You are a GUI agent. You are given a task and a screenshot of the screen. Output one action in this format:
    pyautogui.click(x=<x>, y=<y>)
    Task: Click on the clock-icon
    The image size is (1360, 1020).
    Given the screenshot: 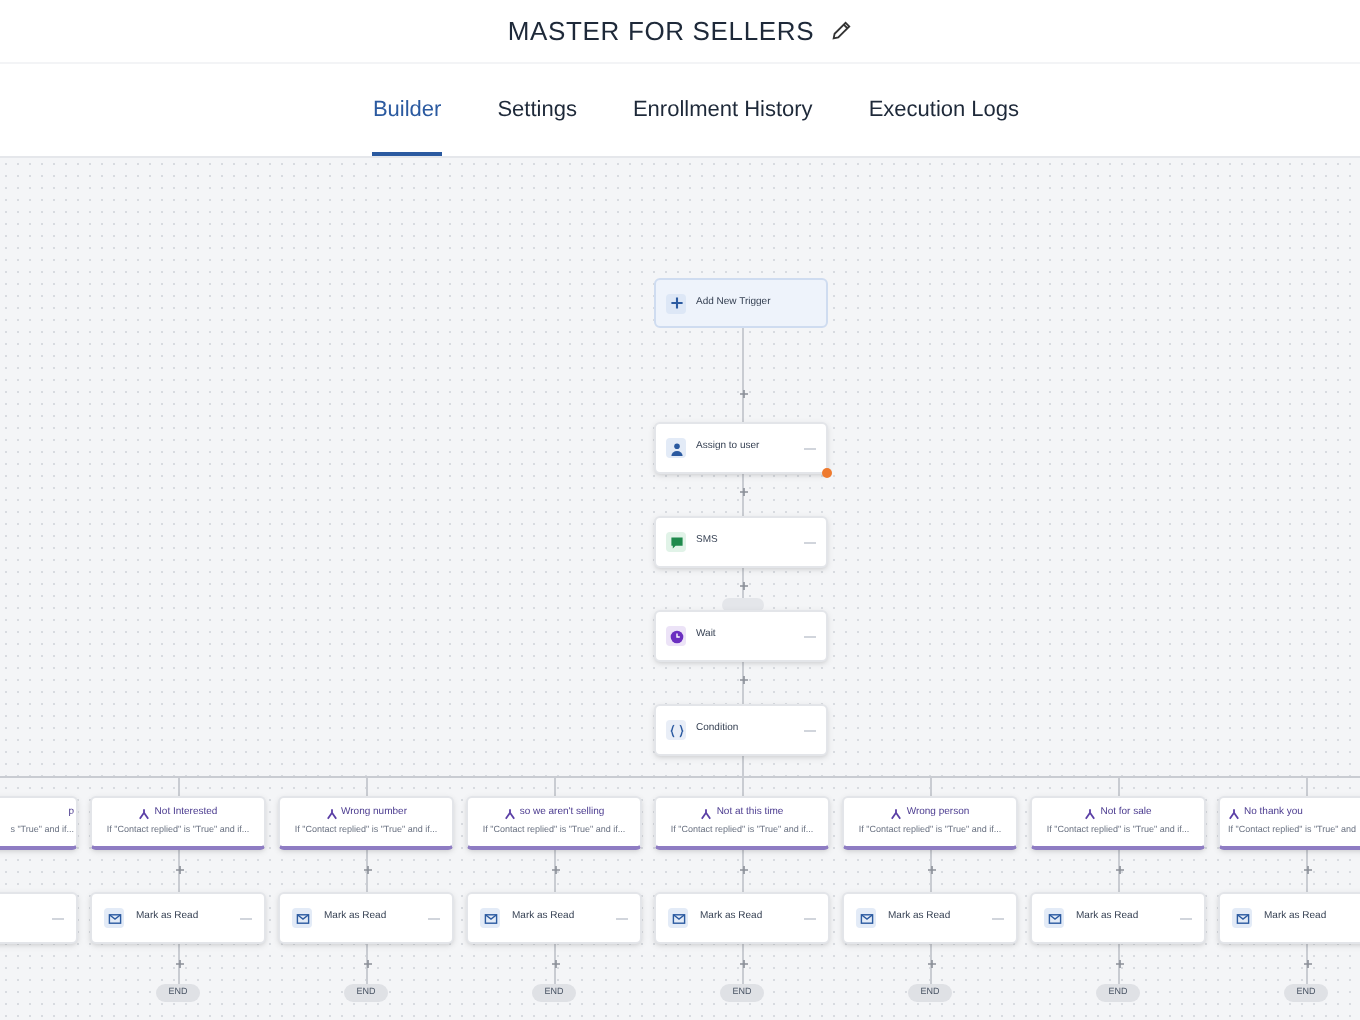 What is the action you would take?
    pyautogui.click(x=676, y=636)
    